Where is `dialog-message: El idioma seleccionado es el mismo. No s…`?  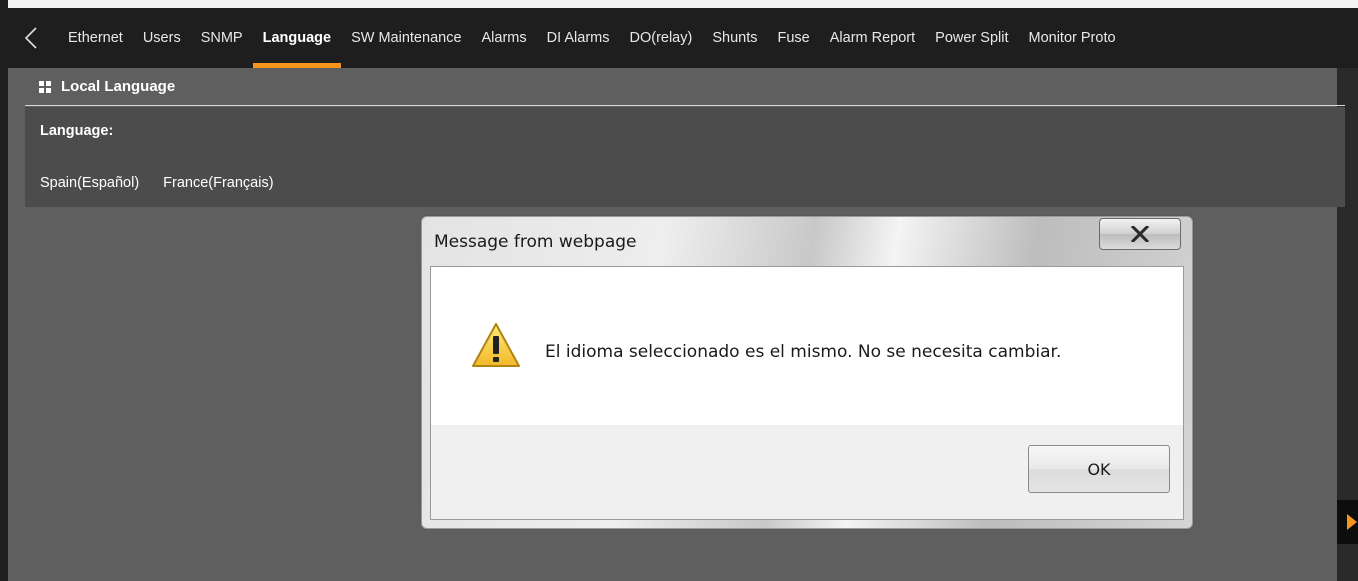
dialog-message: El idioma seleccionado es el mismo. No s… is located at coordinates (803, 352).